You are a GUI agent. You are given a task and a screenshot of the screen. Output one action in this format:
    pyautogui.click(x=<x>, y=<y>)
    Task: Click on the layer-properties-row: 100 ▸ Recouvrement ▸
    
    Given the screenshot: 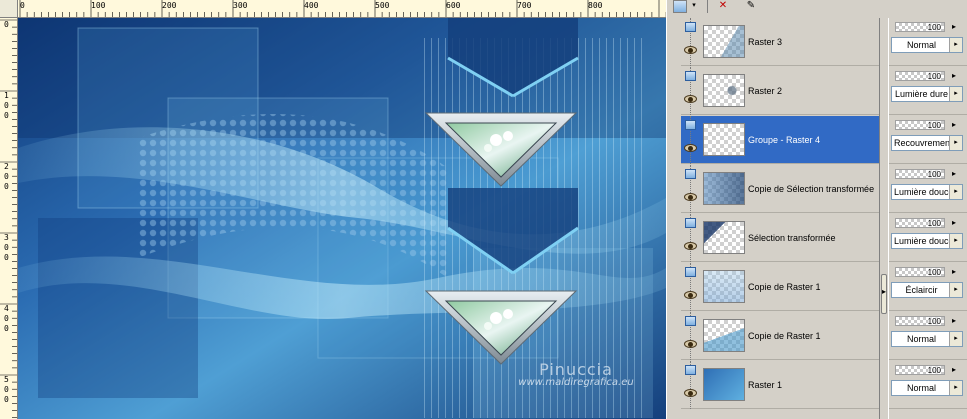 What is the action you would take?
    pyautogui.click(x=928, y=140)
    